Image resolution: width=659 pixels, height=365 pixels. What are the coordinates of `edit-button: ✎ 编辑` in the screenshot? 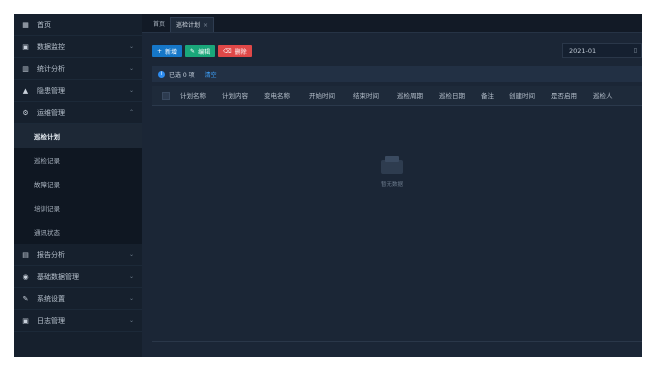 It's located at (200, 51).